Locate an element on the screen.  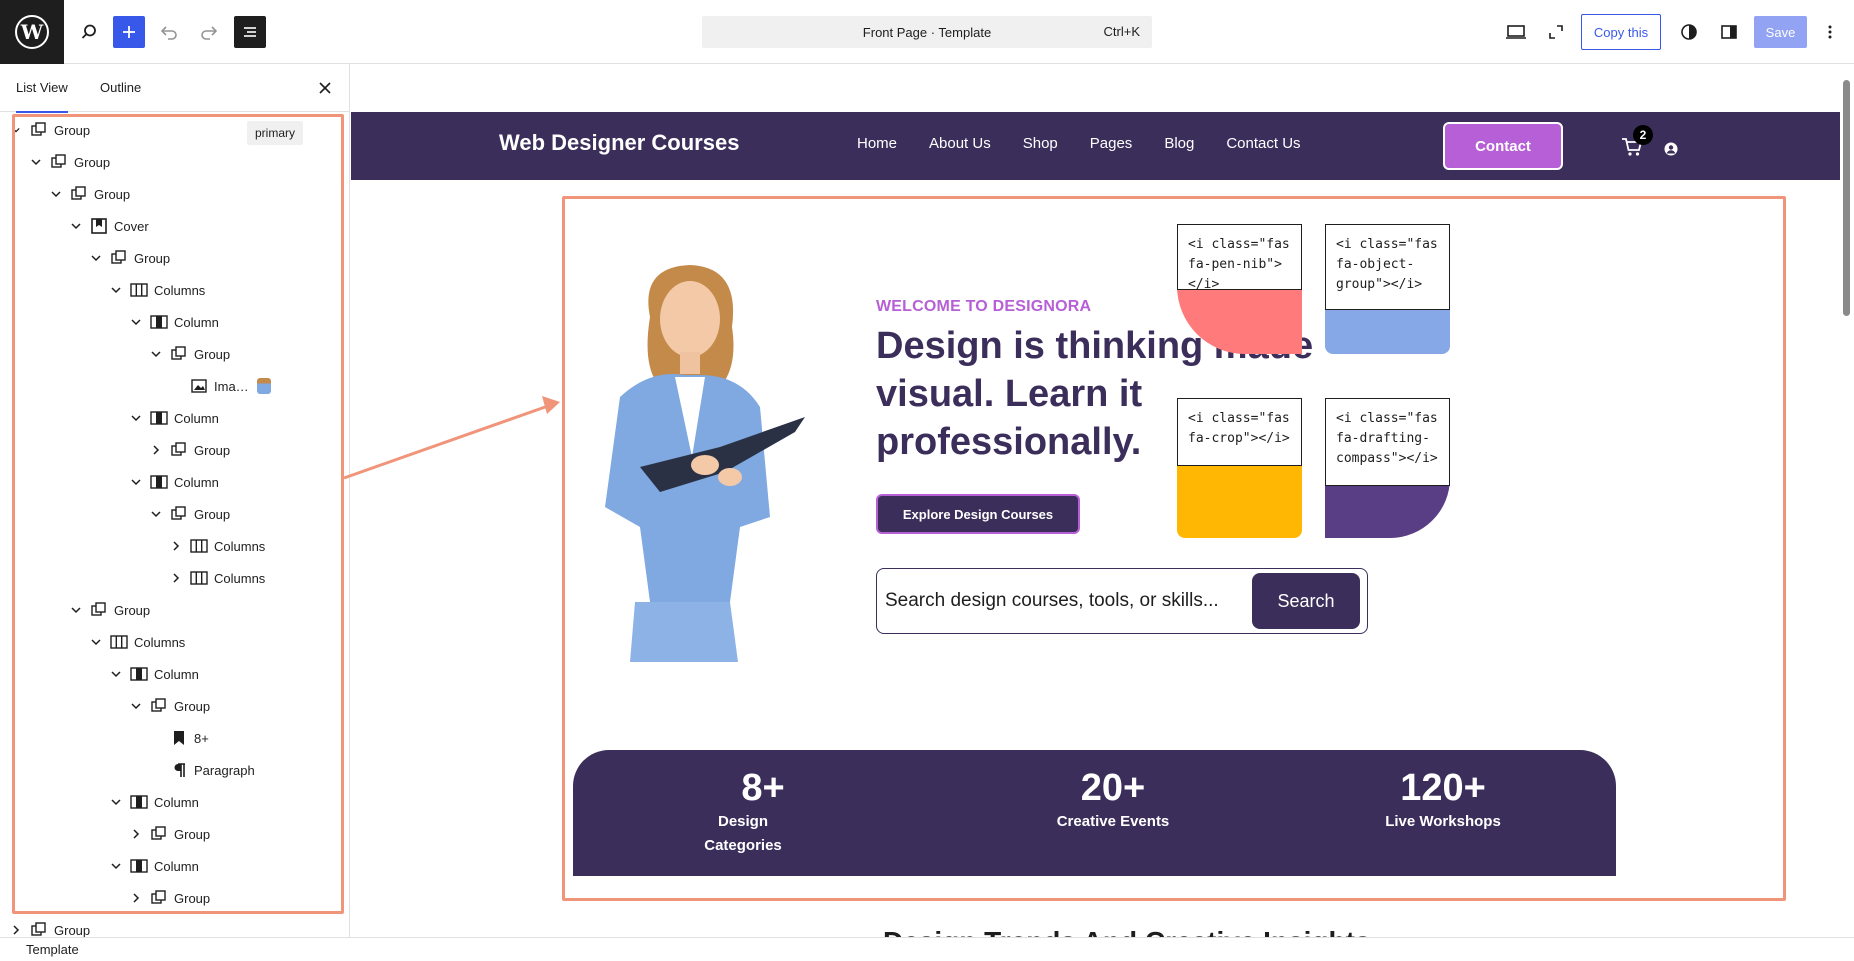
stat-caption: Creative Events is located at coordinates (1113, 821).